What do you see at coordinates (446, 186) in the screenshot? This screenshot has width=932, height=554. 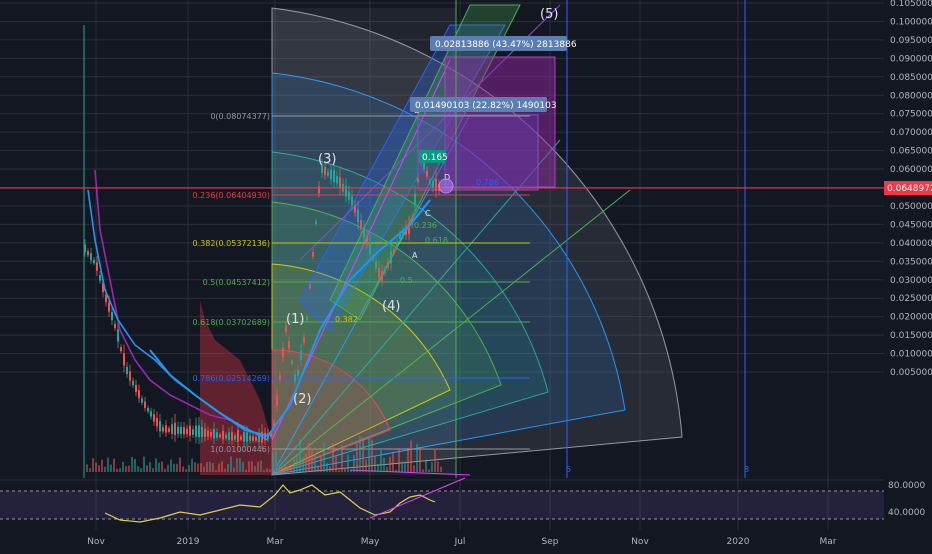 I see `target-circle` at bounding box center [446, 186].